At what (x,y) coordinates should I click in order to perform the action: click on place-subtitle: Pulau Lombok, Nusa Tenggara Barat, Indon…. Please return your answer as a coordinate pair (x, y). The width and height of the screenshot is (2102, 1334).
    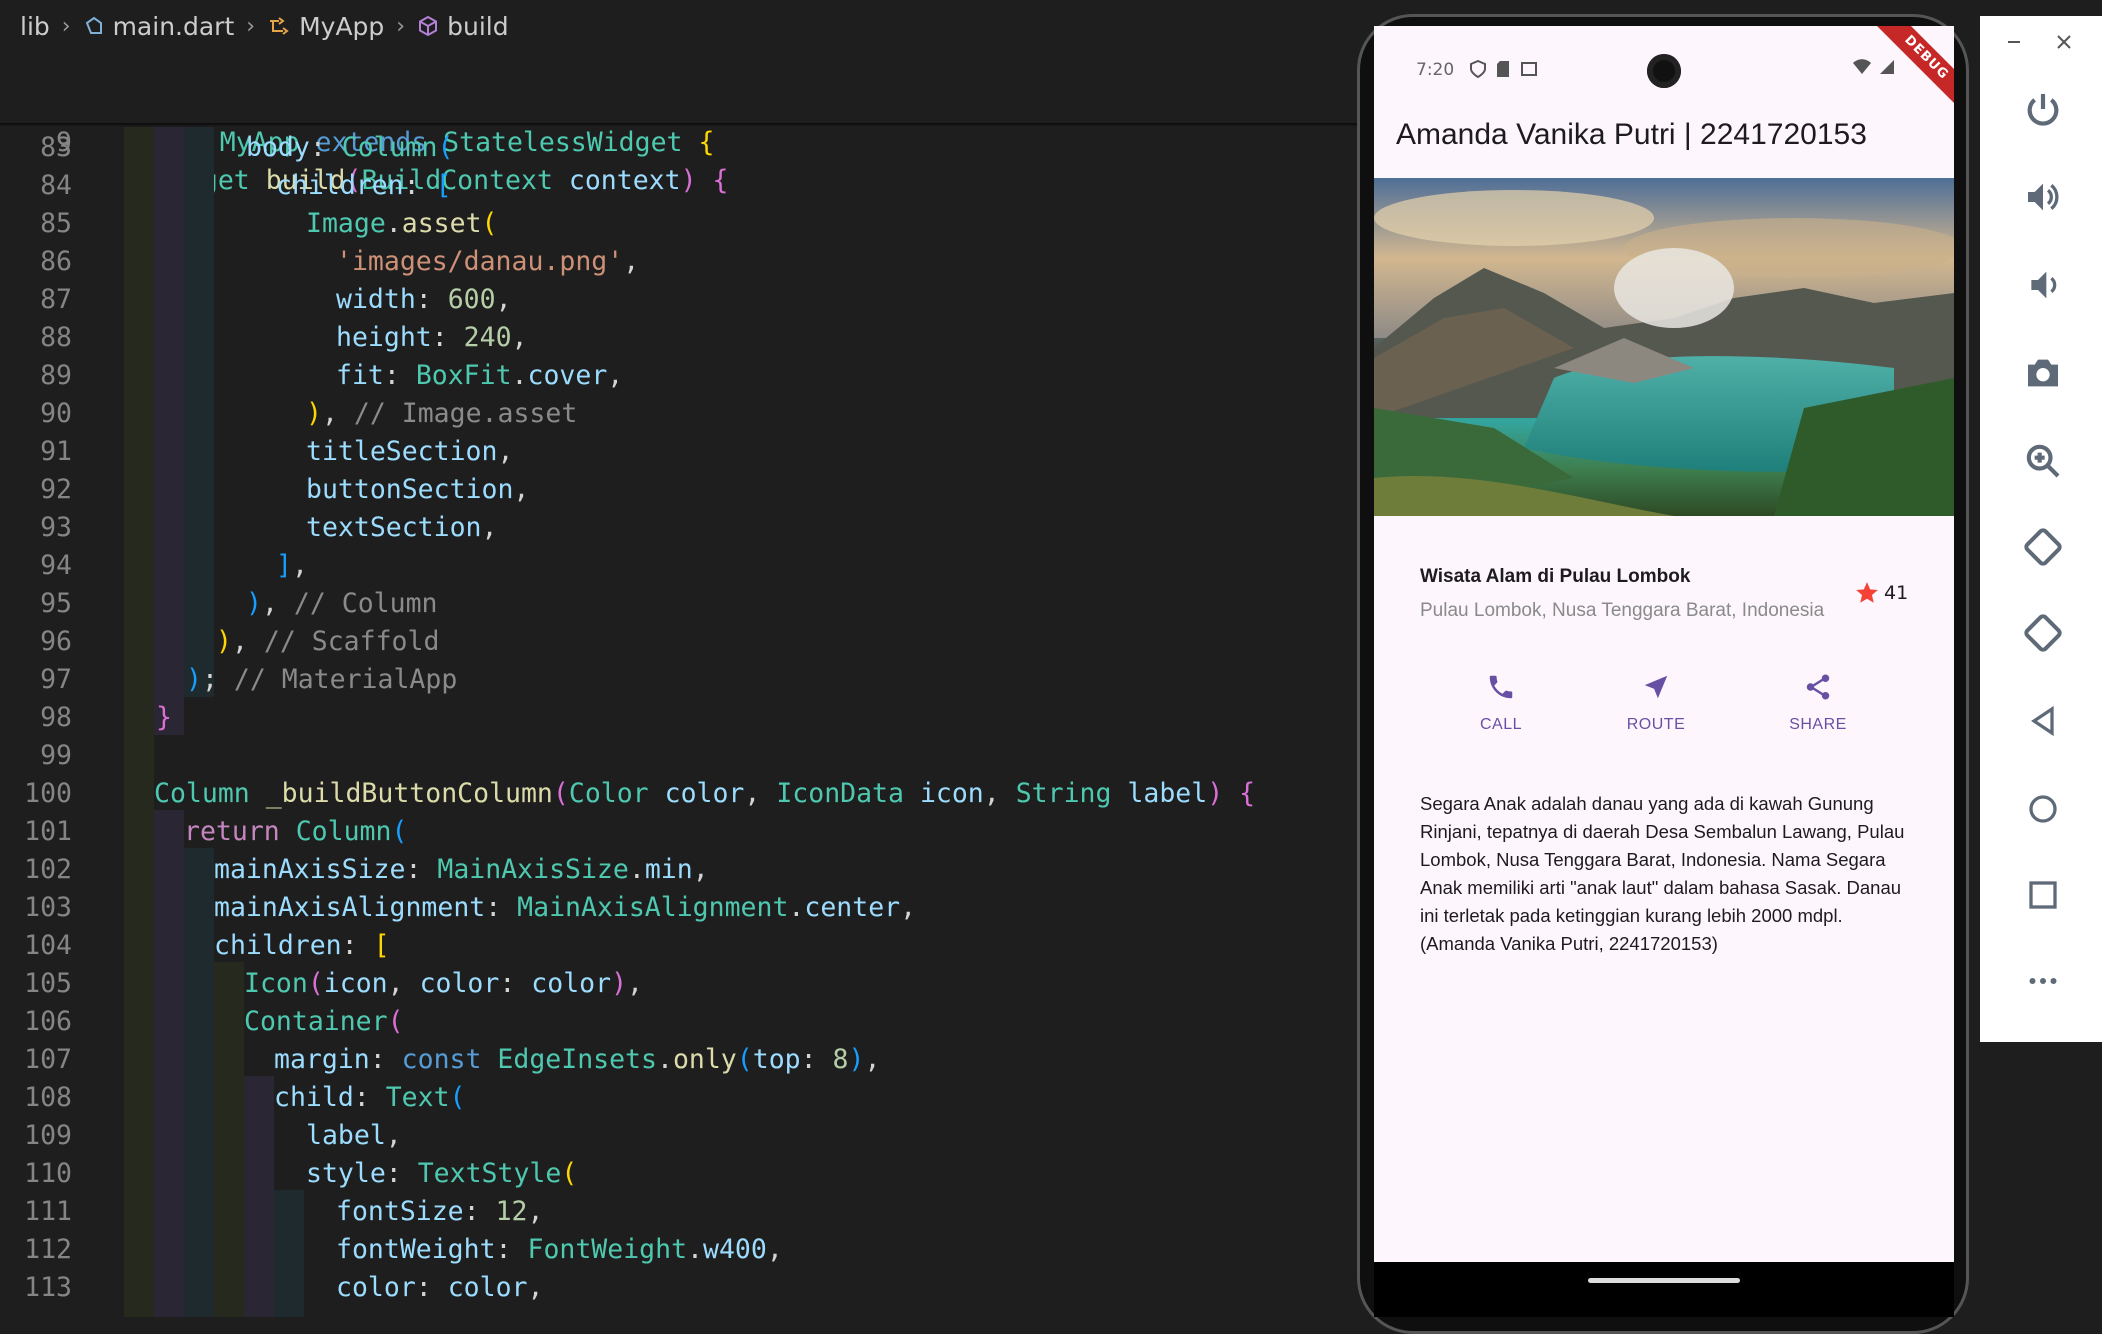
    Looking at the image, I should click on (1622, 610).